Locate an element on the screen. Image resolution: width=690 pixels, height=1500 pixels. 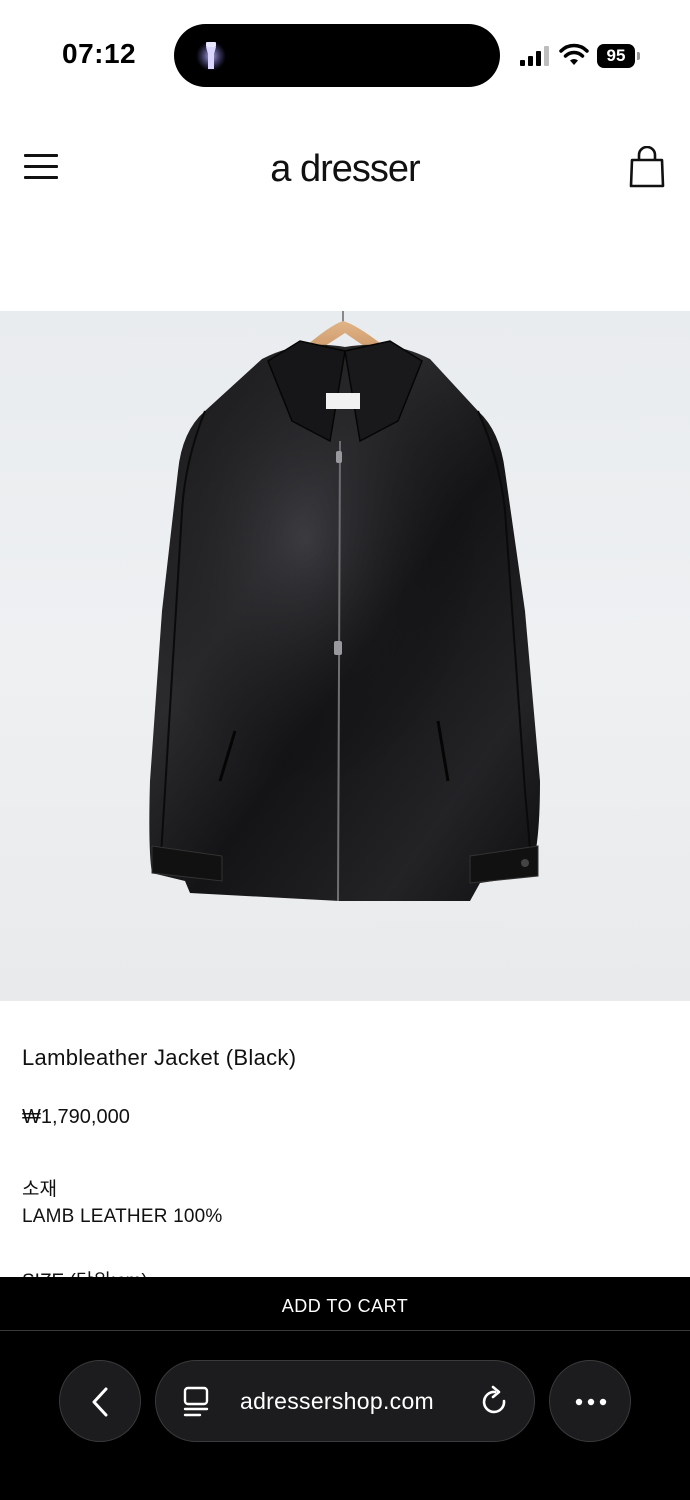
battery-level: 95 is located at coordinates (616, 56).